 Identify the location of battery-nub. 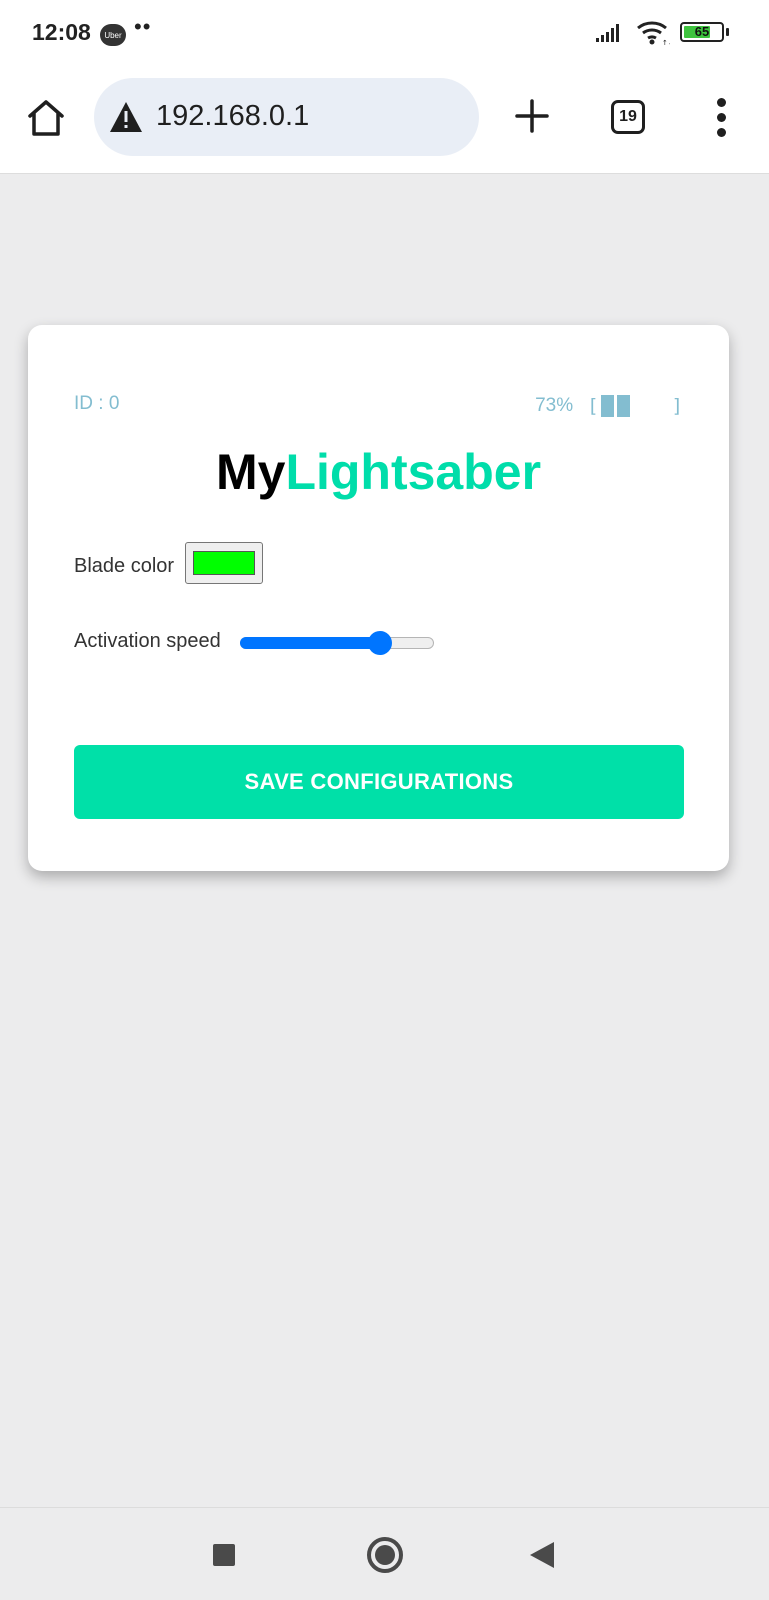
(727, 32).